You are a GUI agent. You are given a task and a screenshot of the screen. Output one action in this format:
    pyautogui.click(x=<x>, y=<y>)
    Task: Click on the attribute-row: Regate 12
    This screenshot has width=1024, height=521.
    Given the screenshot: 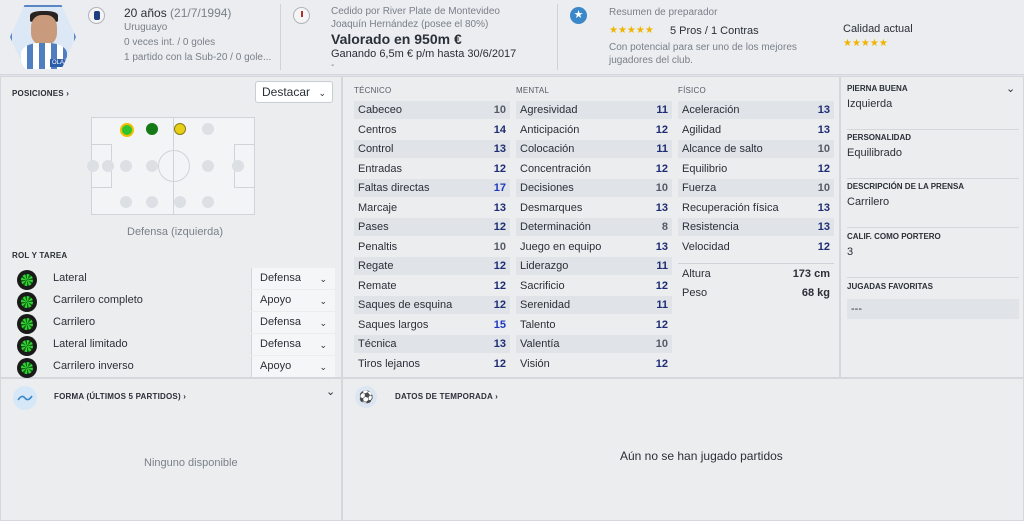 What is the action you would take?
    pyautogui.click(x=432, y=266)
    